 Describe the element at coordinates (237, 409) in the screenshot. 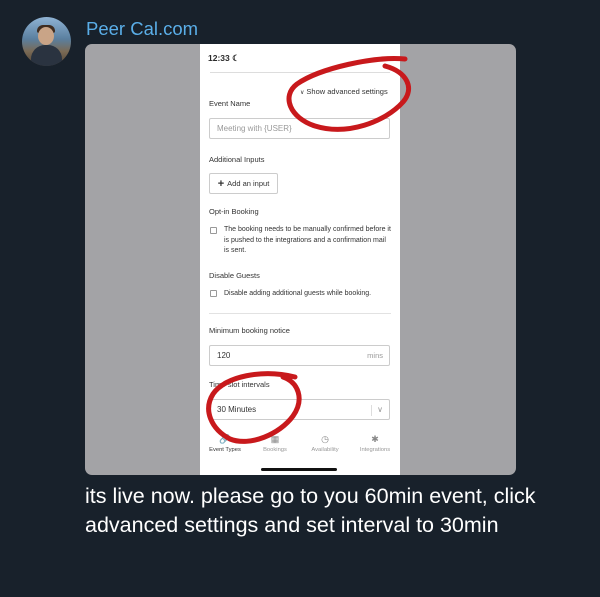

I see `time-slot-intervals-value: 30 Minutes` at that location.